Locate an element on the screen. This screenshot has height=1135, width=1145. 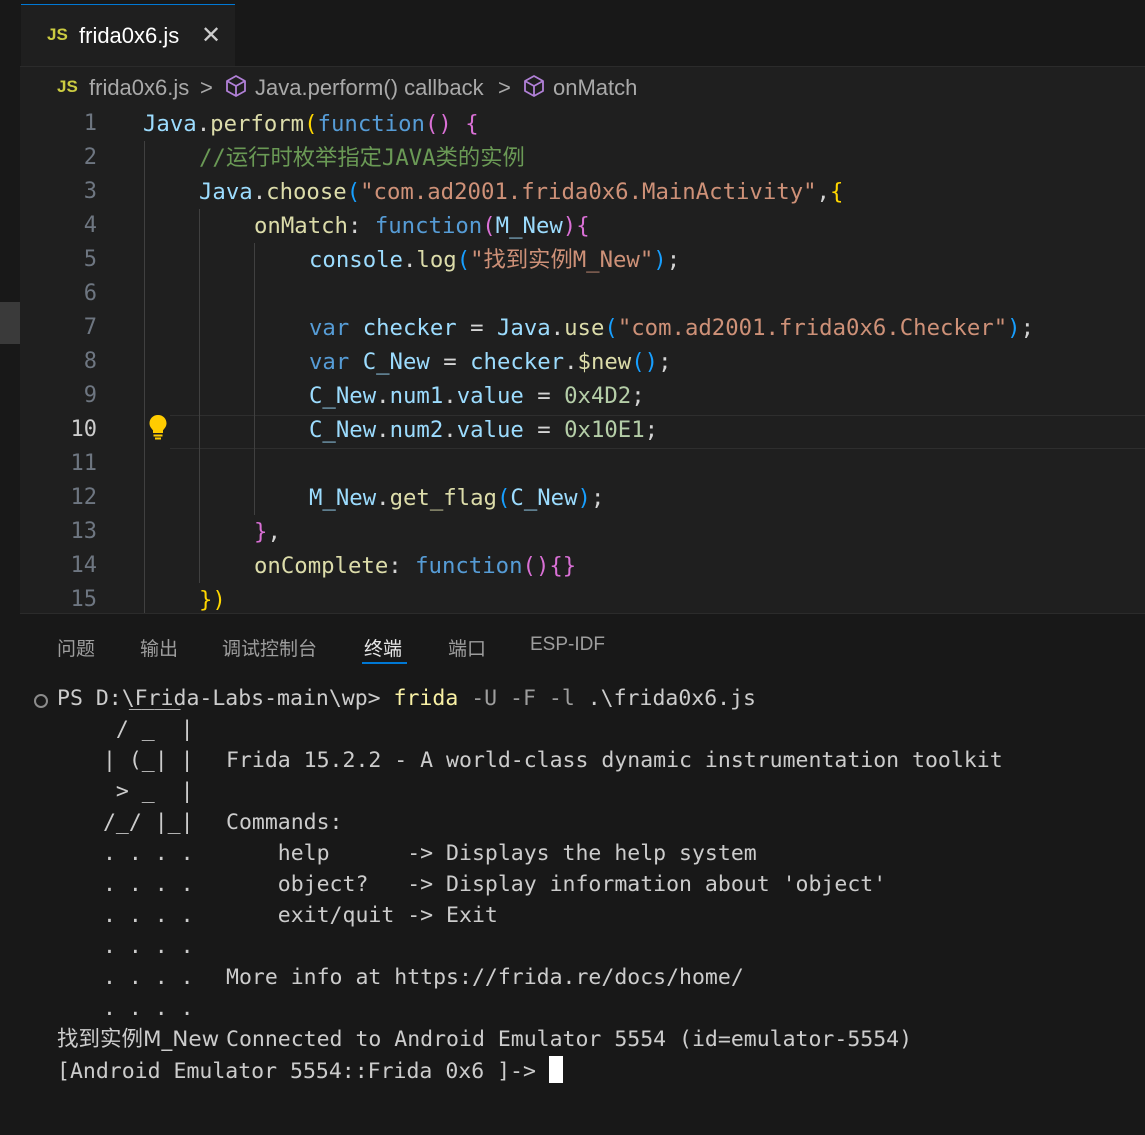
code-line: 4 onMatch: function(M_New){ is located at coordinates (582, 226).